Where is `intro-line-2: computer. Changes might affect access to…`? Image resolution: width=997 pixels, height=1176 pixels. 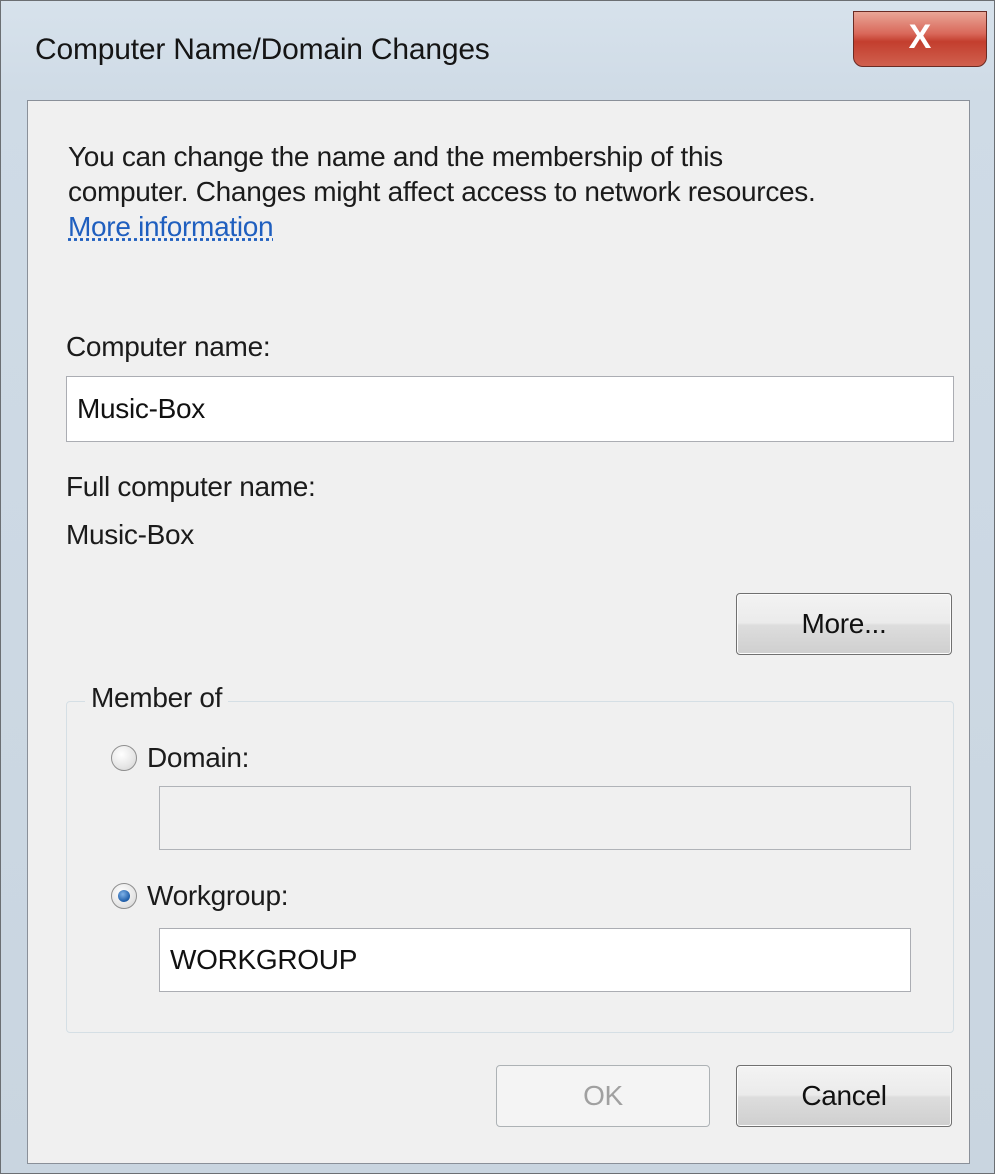
intro-line-2: computer. Changes might affect access to… is located at coordinates (442, 191).